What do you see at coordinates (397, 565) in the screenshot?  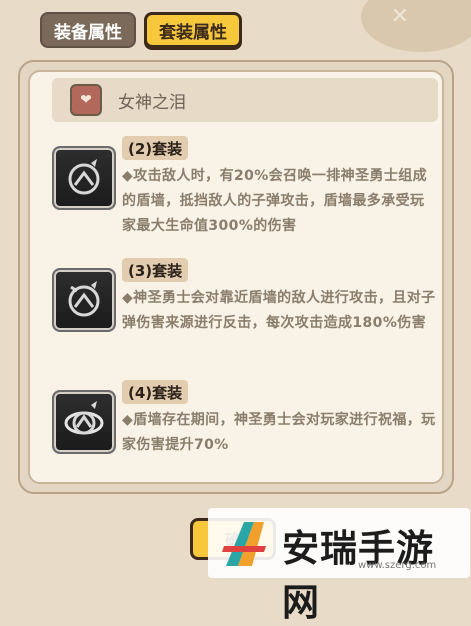 I see `watermark-url: www.szerg.com` at bounding box center [397, 565].